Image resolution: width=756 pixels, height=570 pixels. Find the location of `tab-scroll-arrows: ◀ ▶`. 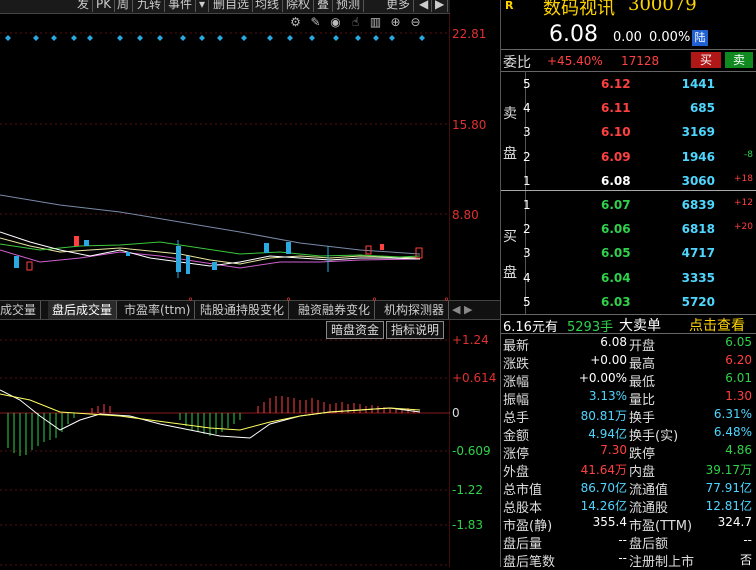

tab-scroll-arrows: ◀ ▶ is located at coordinates (476, 310).